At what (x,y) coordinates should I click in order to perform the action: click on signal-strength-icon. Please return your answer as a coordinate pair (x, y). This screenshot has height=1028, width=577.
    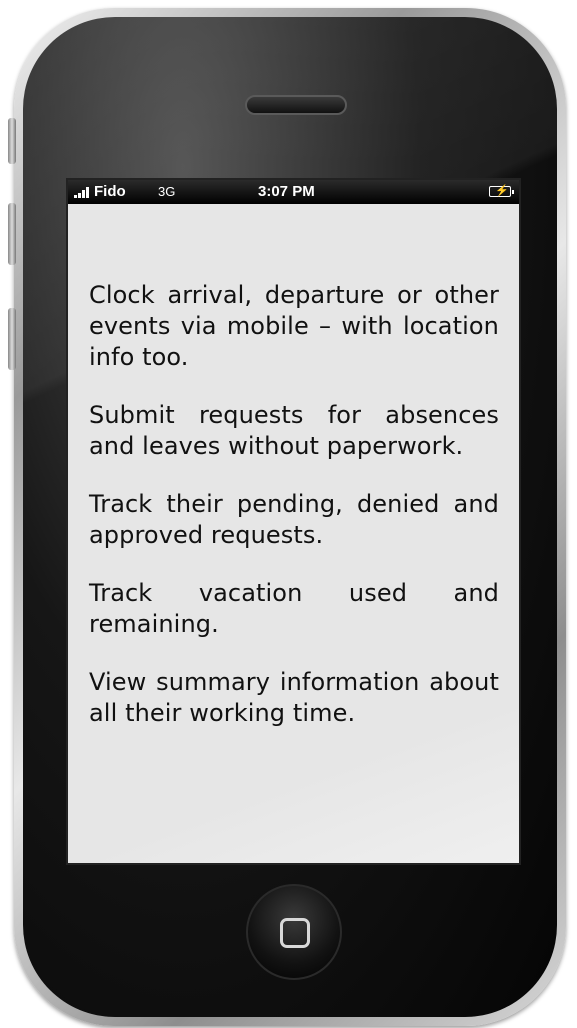
    Looking at the image, I should click on (83, 192).